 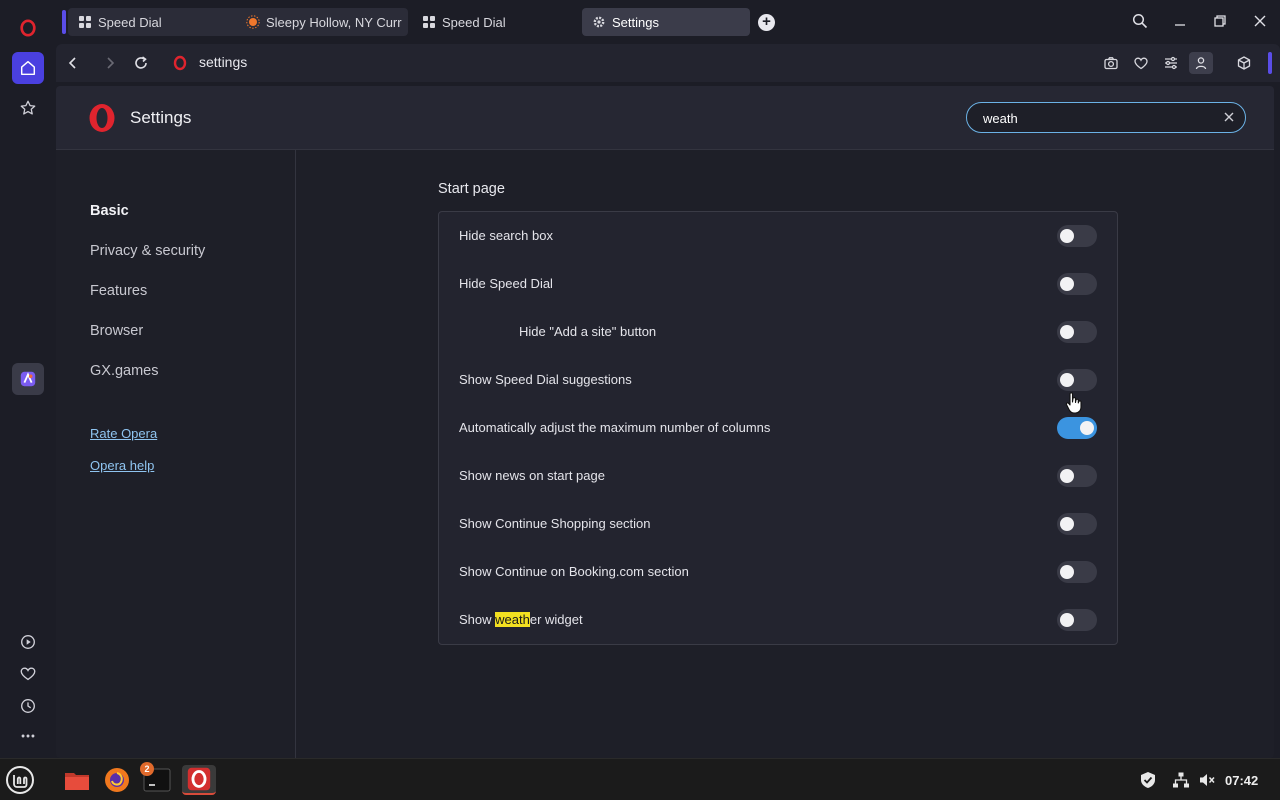 I want to click on option-label: Show Speed Dial suggestions, so click(x=545, y=379).